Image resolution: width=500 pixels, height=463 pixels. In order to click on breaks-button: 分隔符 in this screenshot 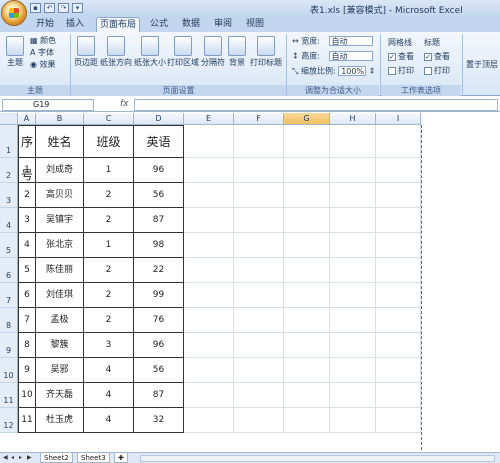, I will do `click(213, 51)`.